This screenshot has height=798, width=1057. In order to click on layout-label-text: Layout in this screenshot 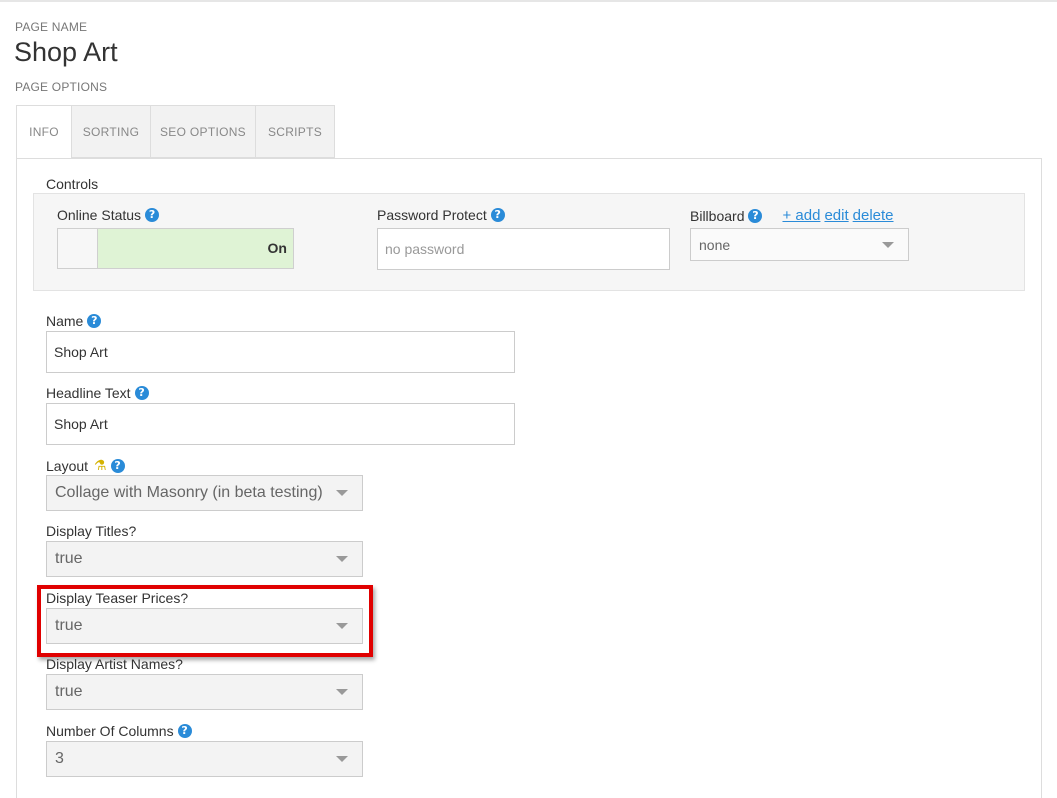, I will do `click(67, 465)`.